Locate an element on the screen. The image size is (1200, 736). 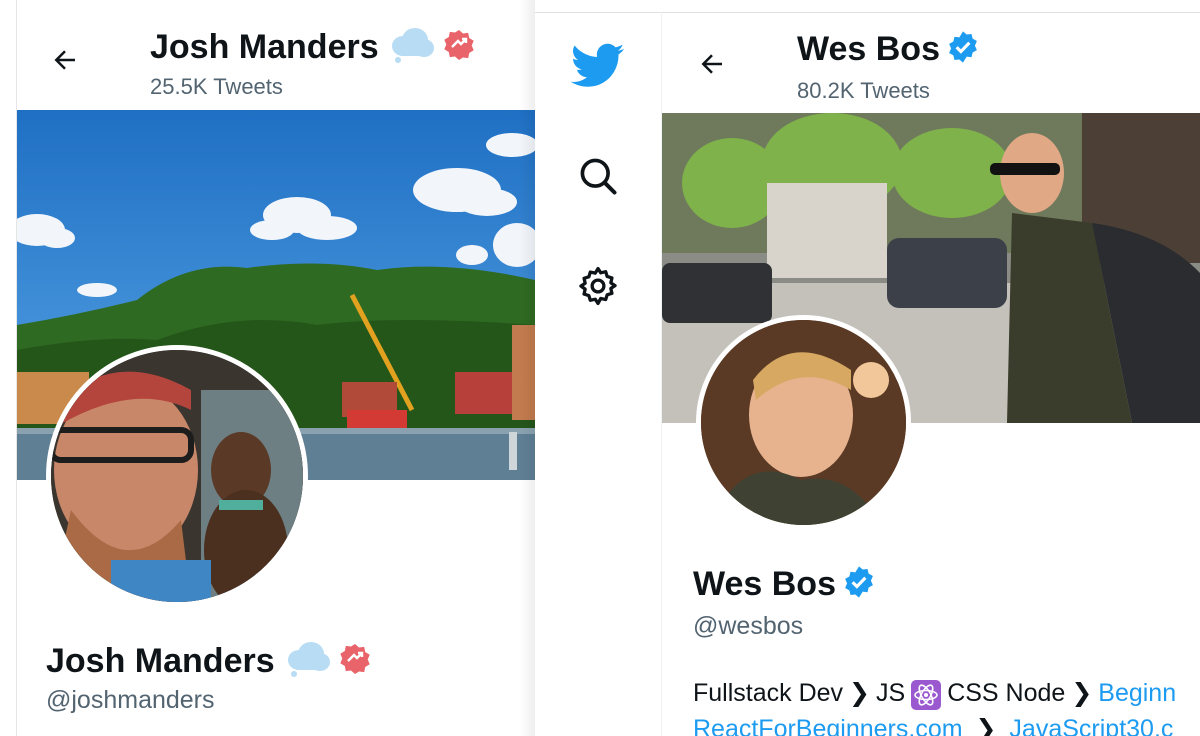
bio-link: ReactForBeginners.com is located at coordinates (828, 725).